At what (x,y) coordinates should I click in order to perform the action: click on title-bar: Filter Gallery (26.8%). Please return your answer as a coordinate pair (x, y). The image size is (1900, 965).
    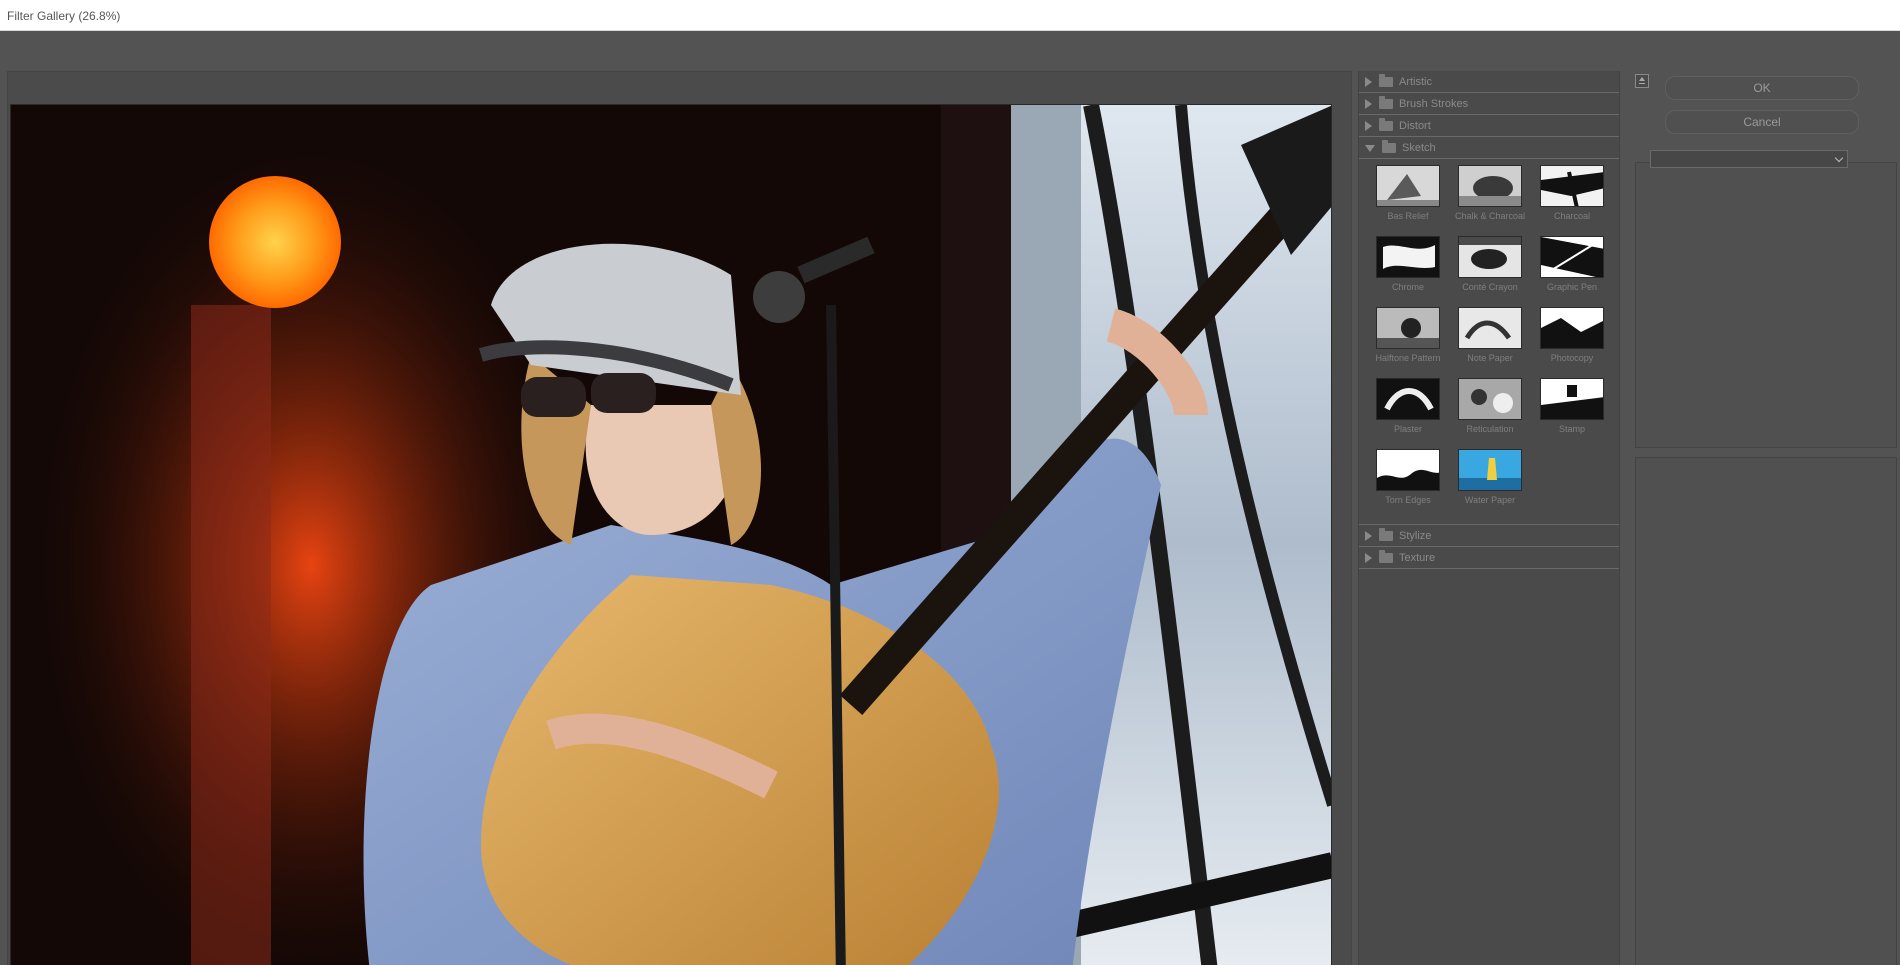
    Looking at the image, I should click on (950, 15).